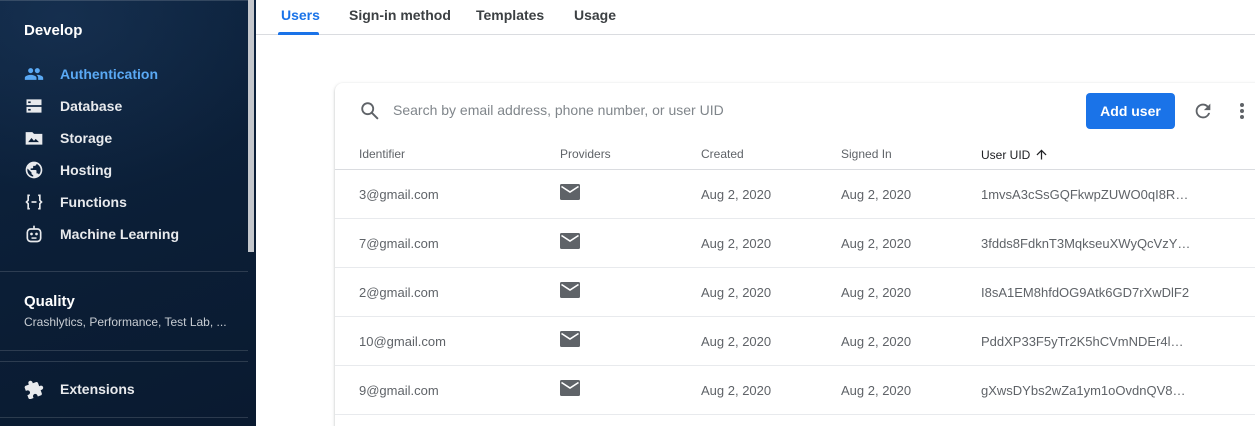  I want to click on sidebar-item-authentication: Authentication, so click(124, 74).